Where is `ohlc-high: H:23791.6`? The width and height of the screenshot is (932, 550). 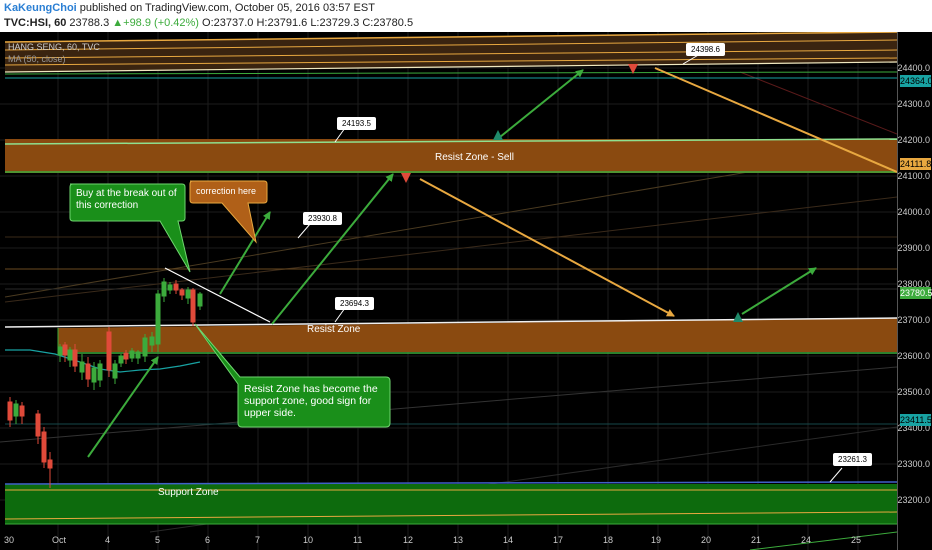 ohlc-high: H:23791.6 is located at coordinates (282, 23).